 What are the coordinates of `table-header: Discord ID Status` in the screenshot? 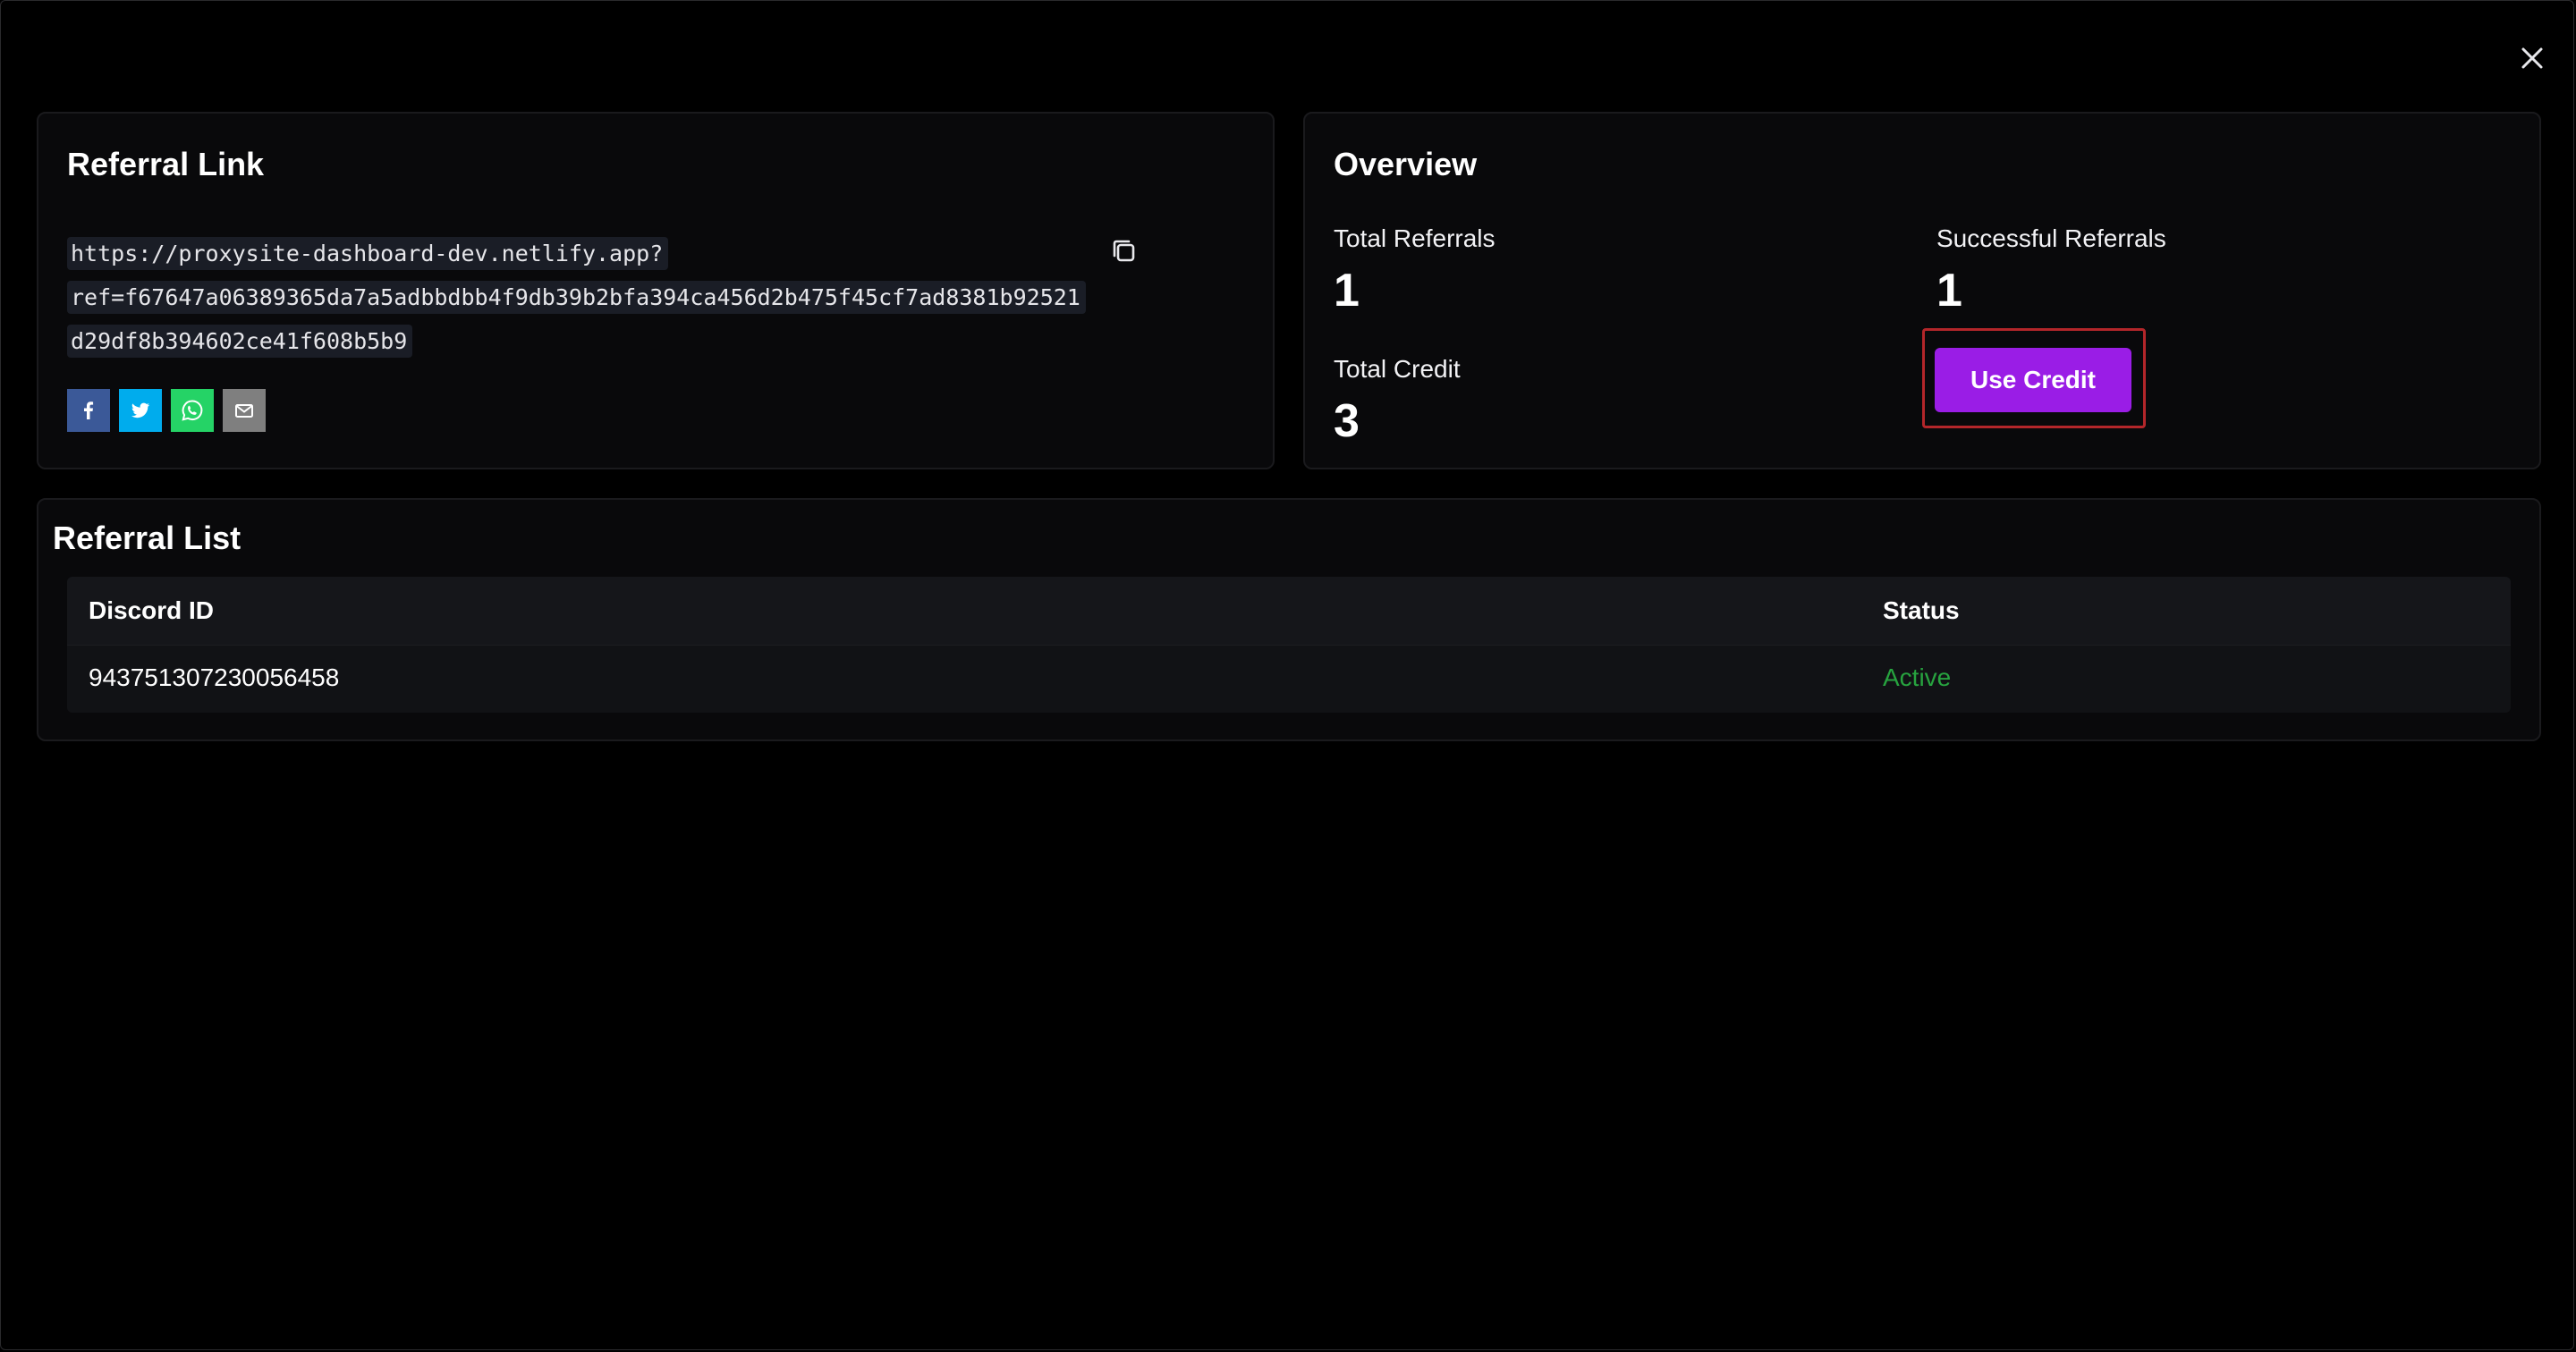 It's located at (1289, 611).